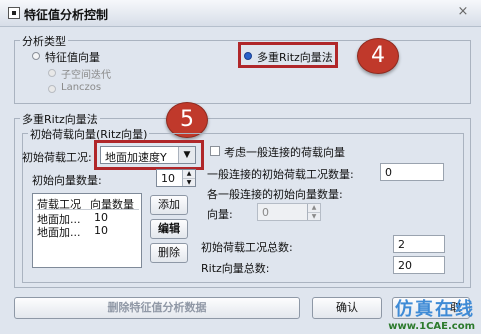 Image resolution: width=481 pixels, height=334 pixels. I want to click on general-conn-initial-label: 一般连接的初始荷载工况数量:, so click(280, 174).